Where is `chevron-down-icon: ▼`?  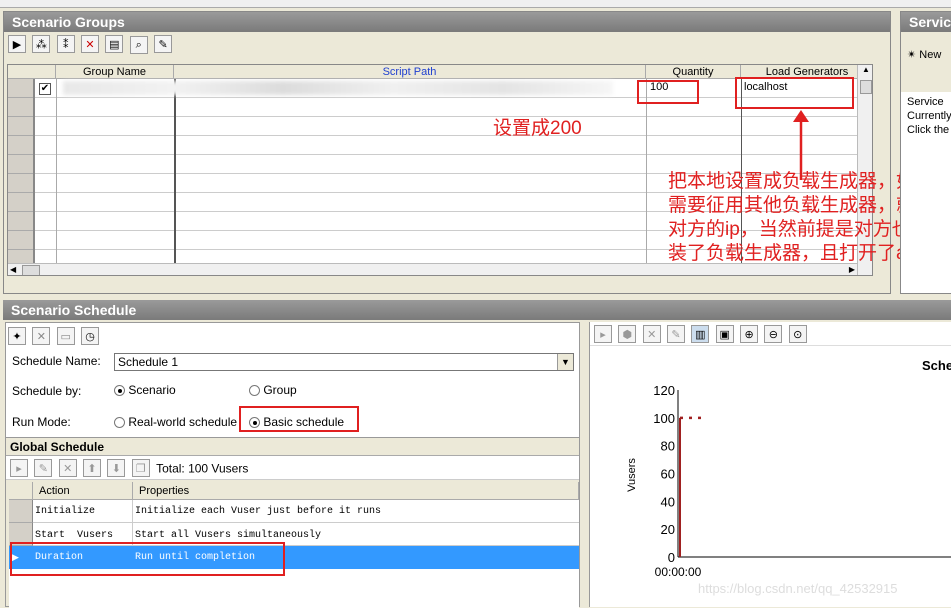
chevron-down-icon: ▼ is located at coordinates (565, 362).